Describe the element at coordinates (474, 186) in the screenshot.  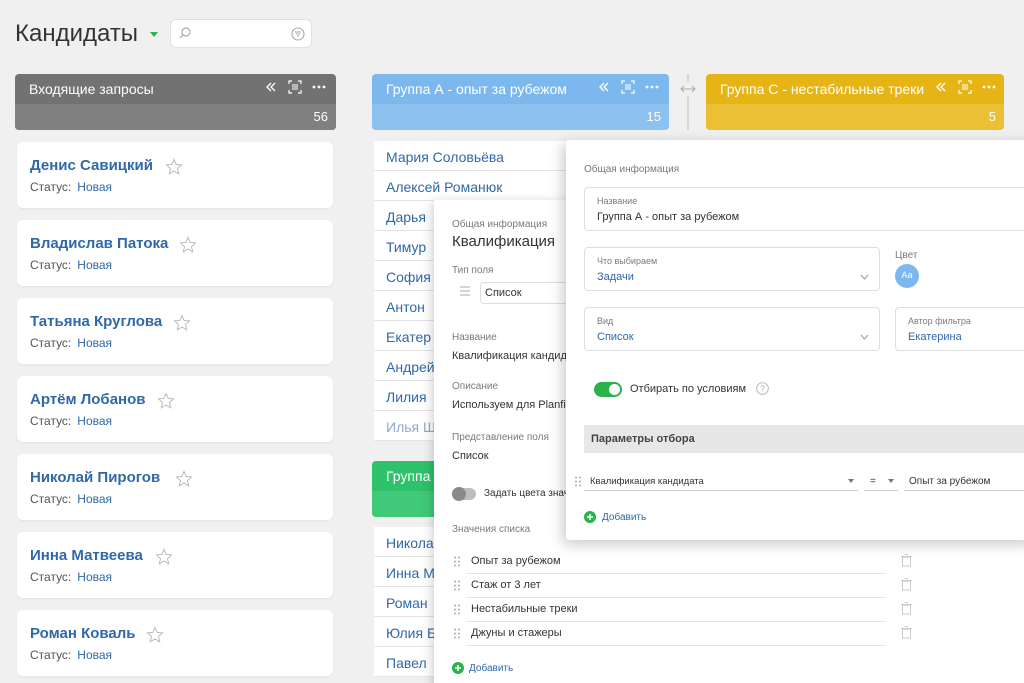
I see `list-item: Алексей Романюк` at that location.